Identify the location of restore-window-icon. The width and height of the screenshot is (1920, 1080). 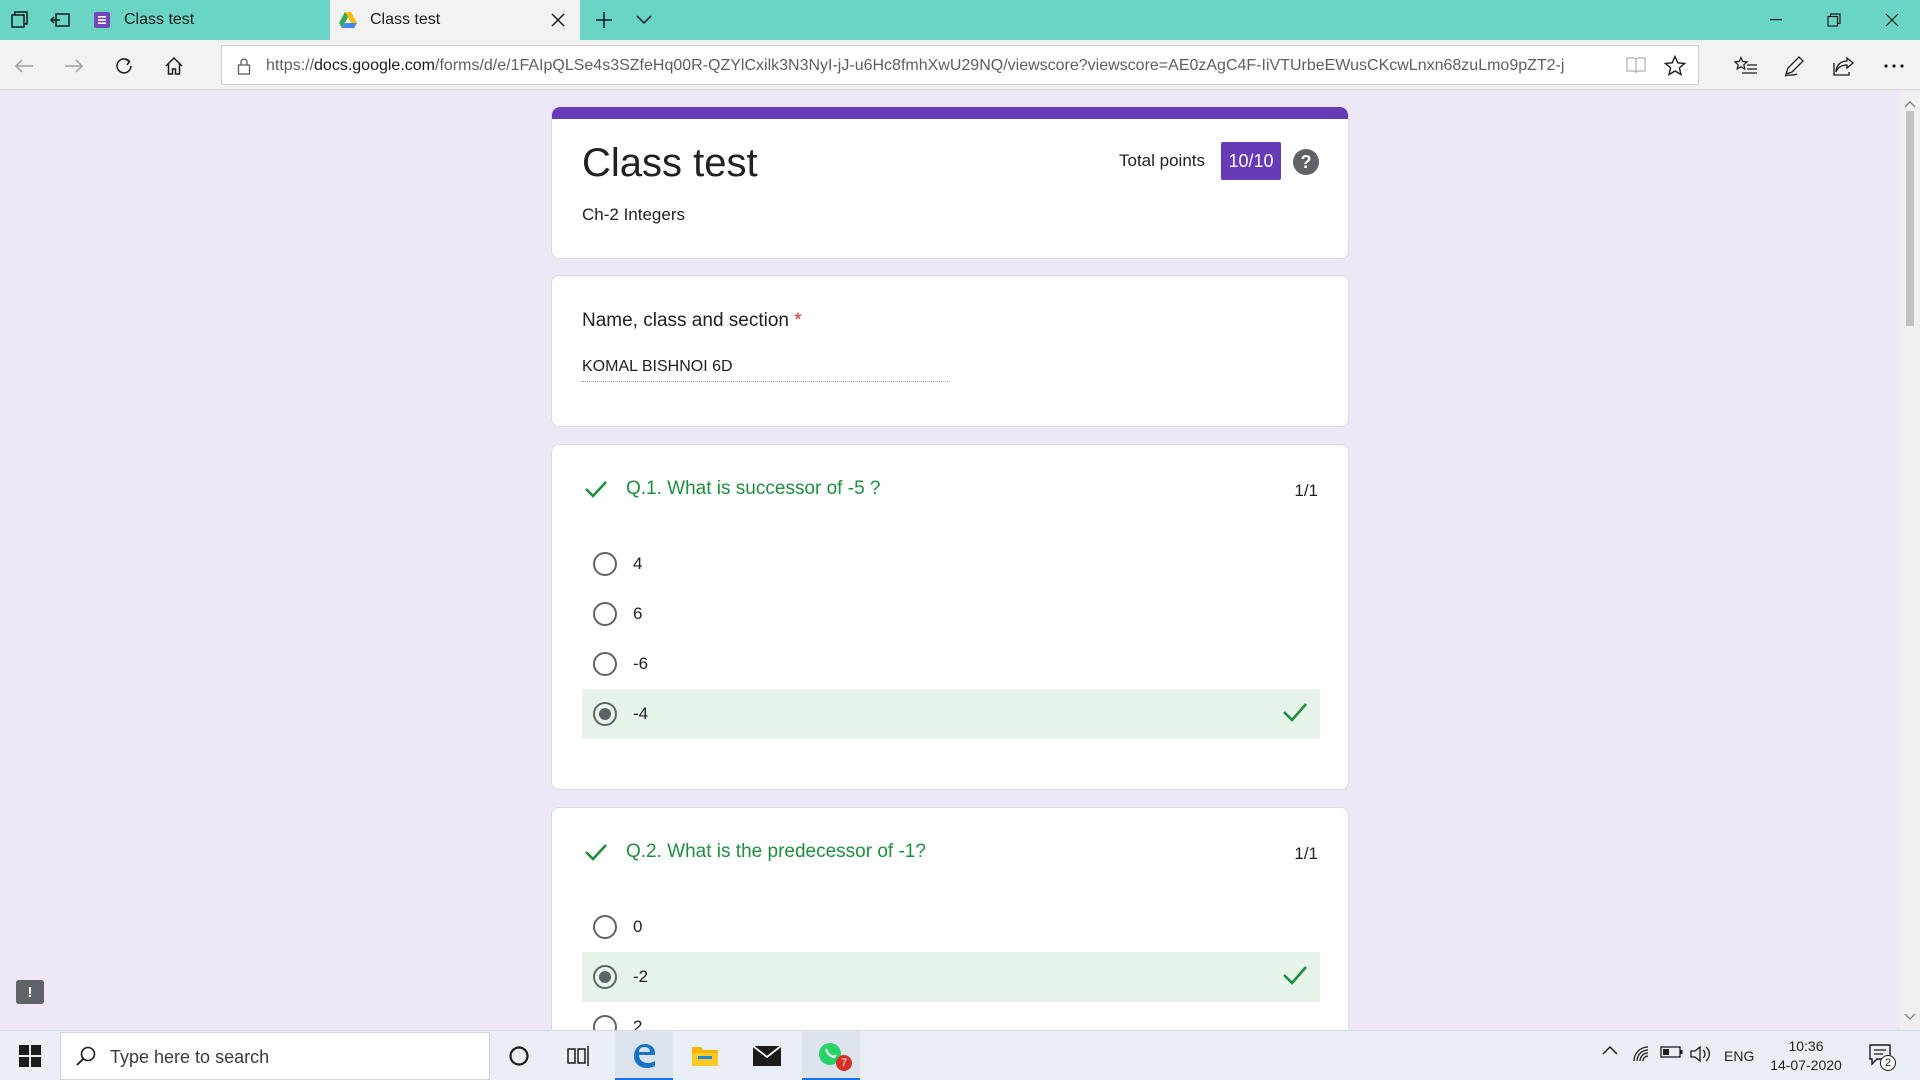
(1834, 20).